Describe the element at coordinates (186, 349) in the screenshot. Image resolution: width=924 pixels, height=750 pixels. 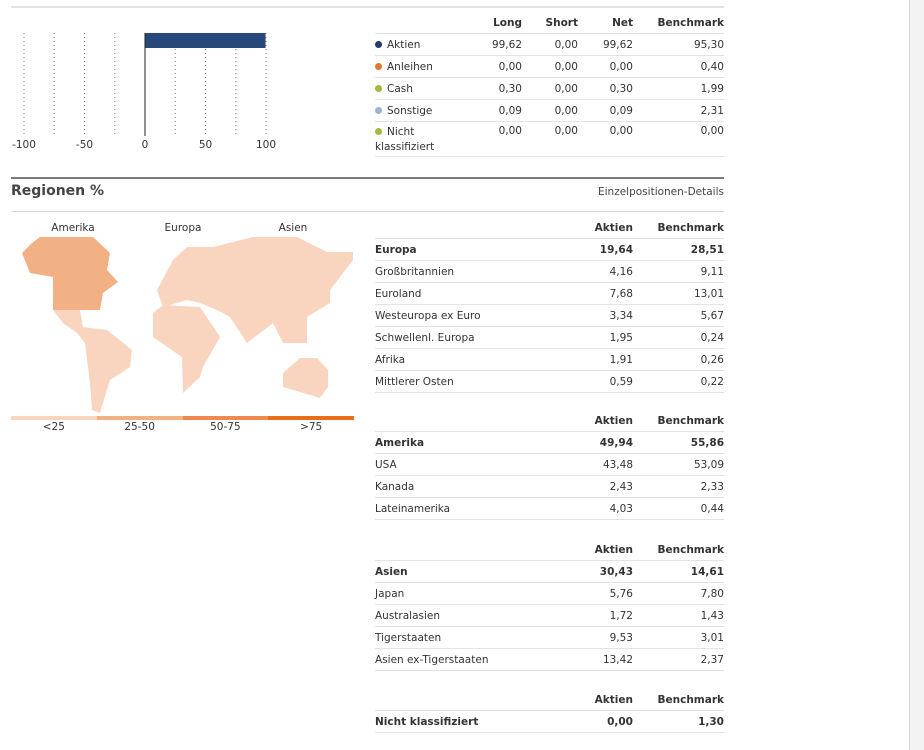
I see `map-africa` at that location.